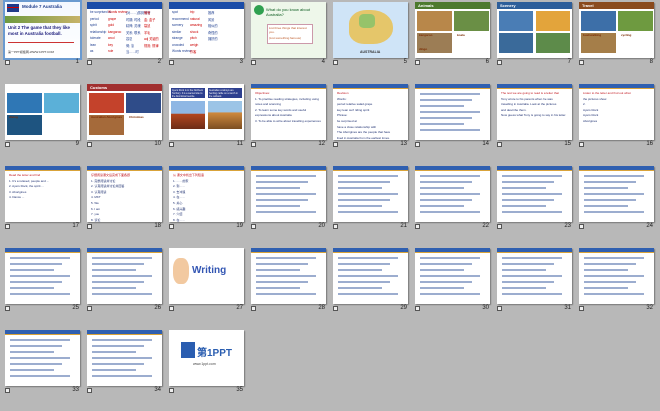 The width and height of the screenshot is (660, 411). Describe the element at coordinates (288, 252) in the screenshot. I see `accent-bar` at that location.